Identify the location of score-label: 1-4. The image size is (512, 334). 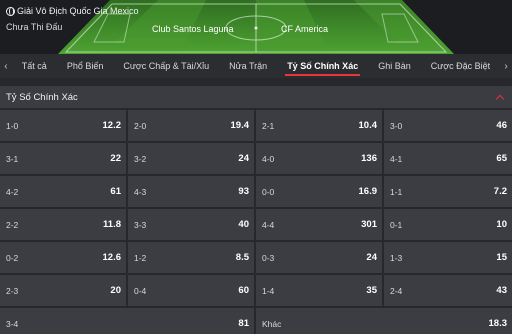
(268, 291).